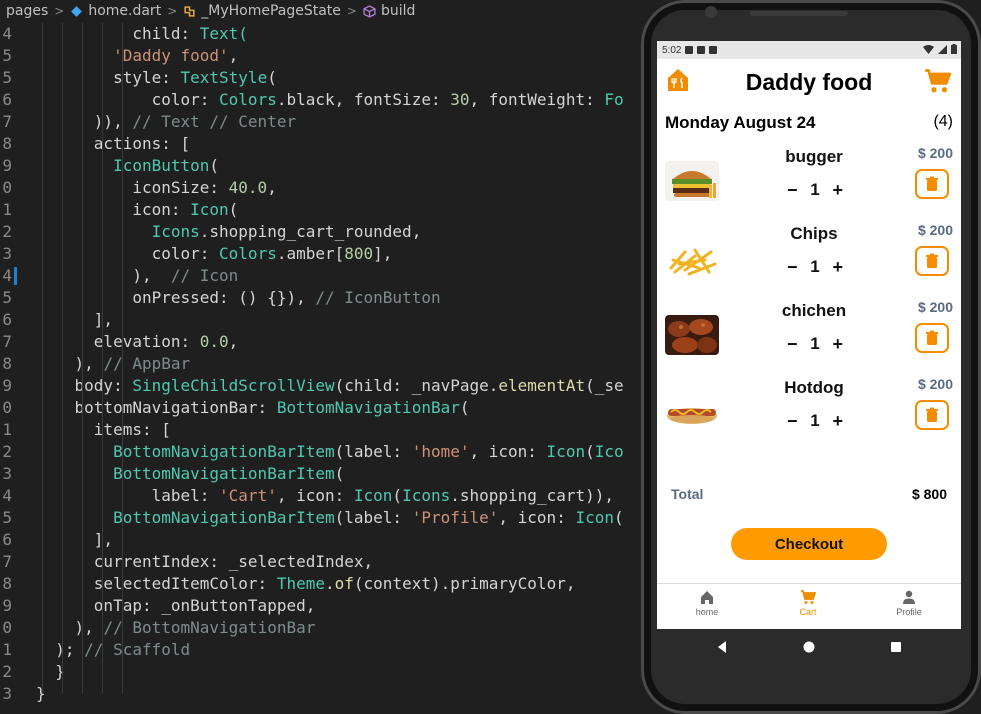 This screenshot has width=981, height=714. I want to click on breadcrumb-item-class: _MyHomePageState, so click(262, 11).